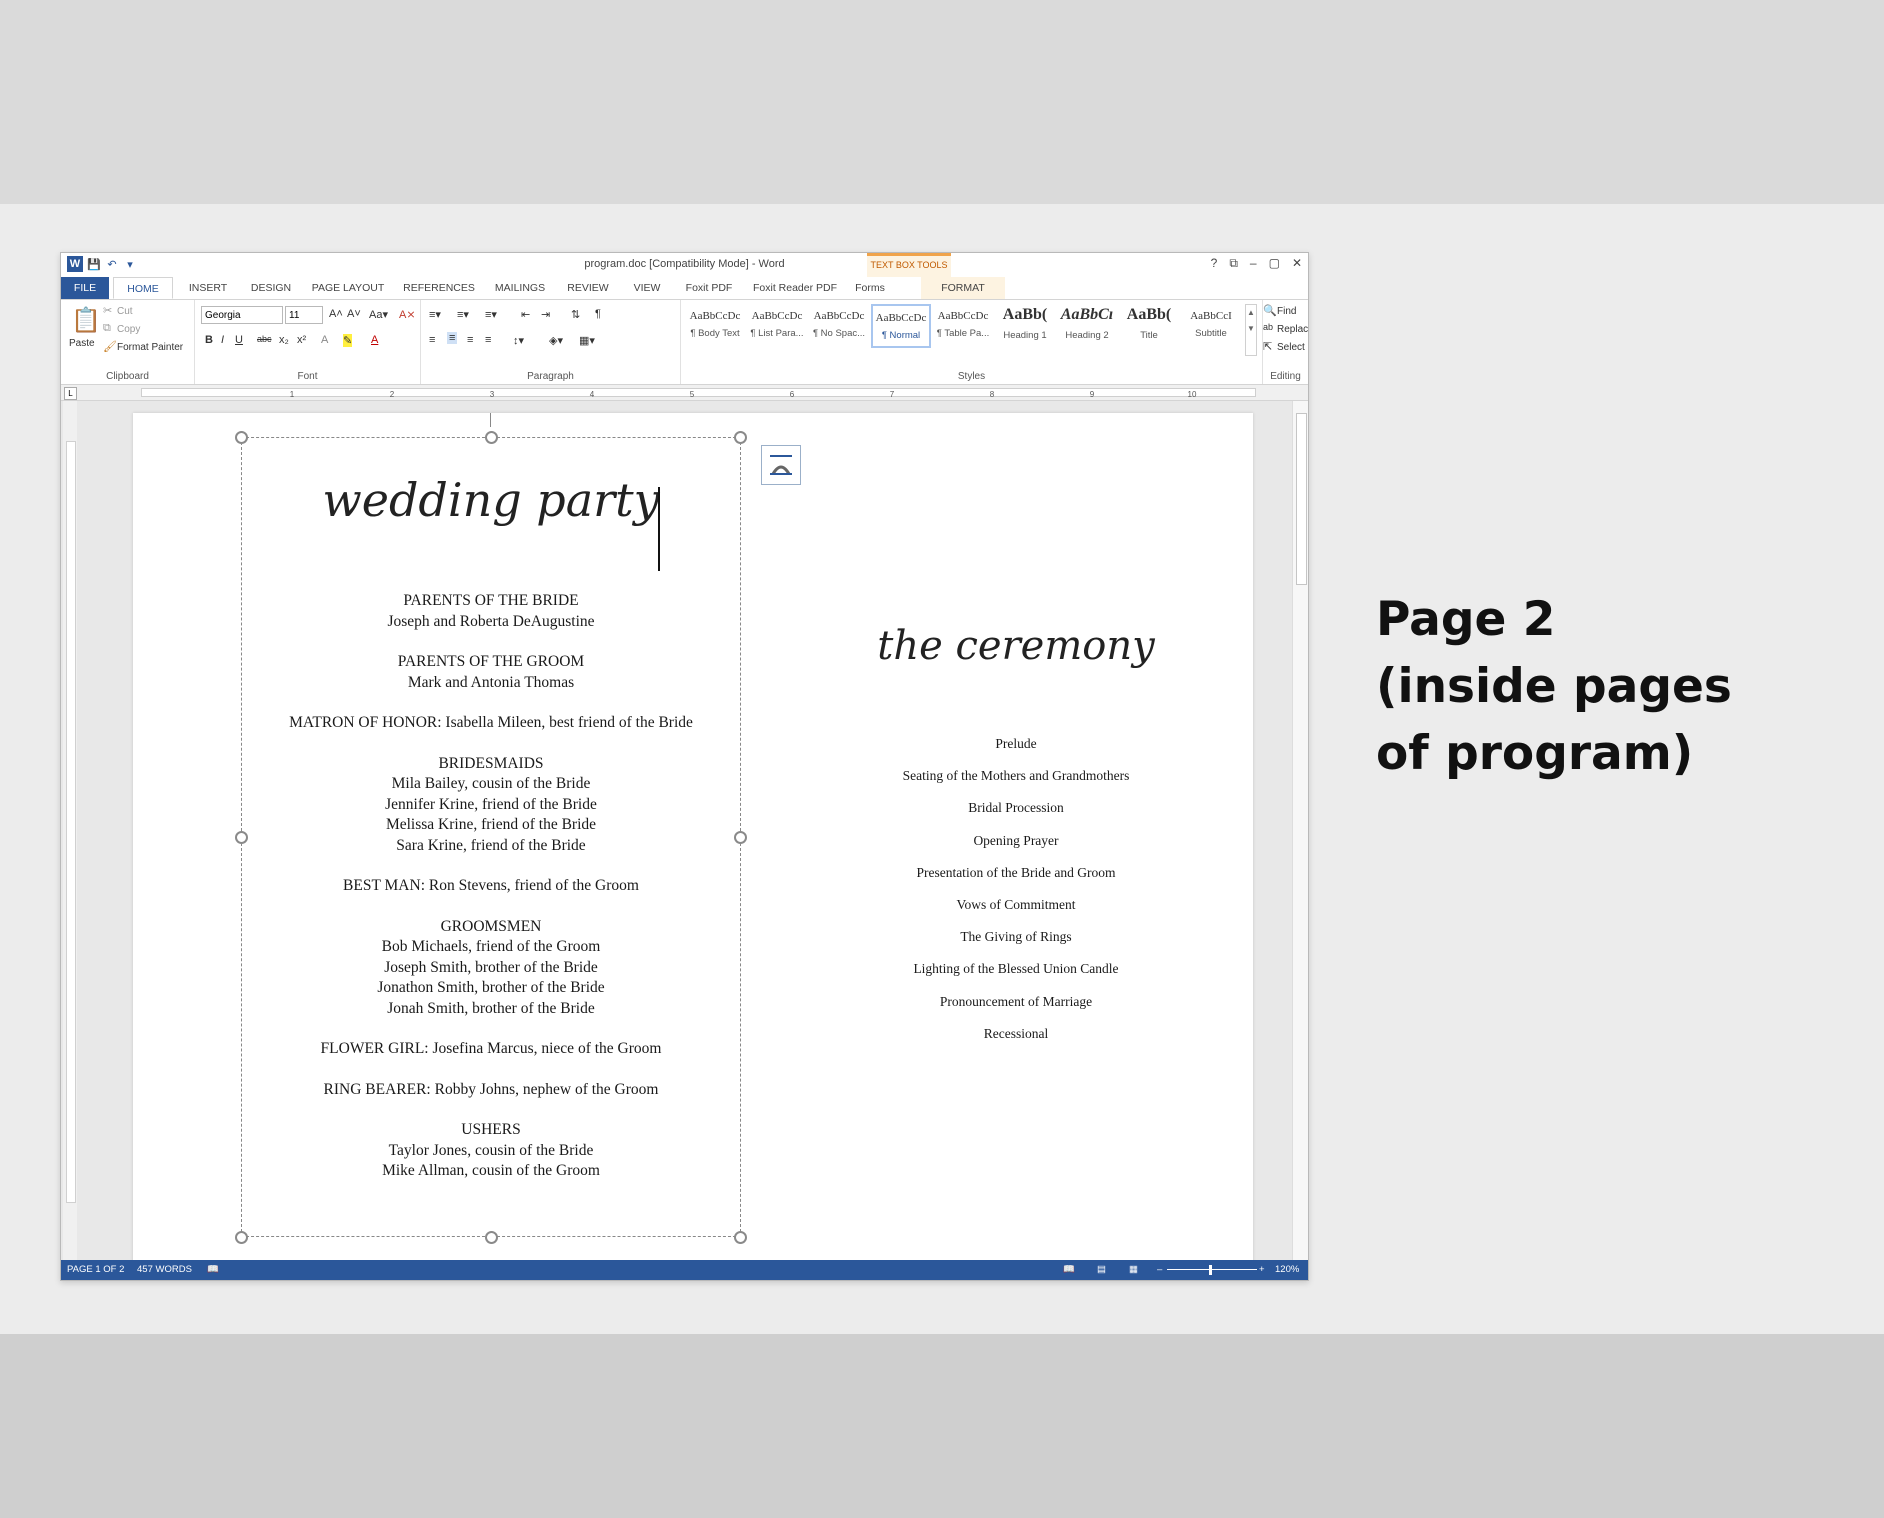 Image resolution: width=1884 pixels, height=1518 pixels. Describe the element at coordinates (242, 315) in the screenshot. I see `font-name-combo: Georgia` at that location.